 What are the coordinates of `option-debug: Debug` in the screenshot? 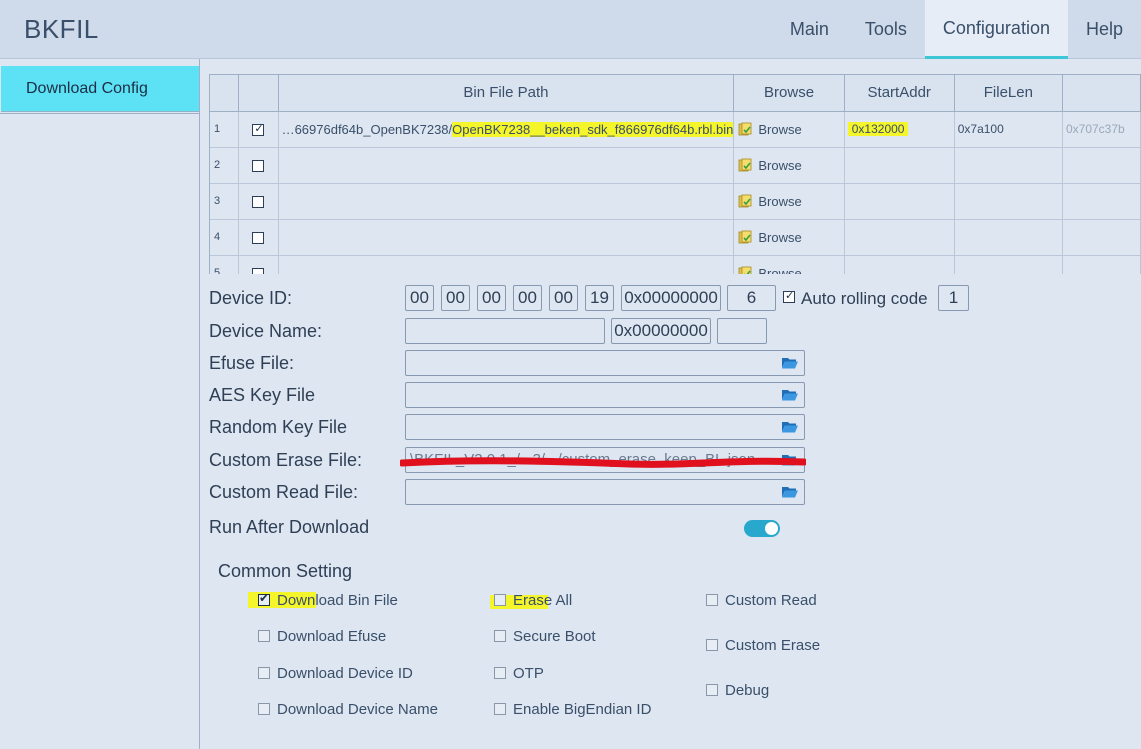 It's located at (737, 690).